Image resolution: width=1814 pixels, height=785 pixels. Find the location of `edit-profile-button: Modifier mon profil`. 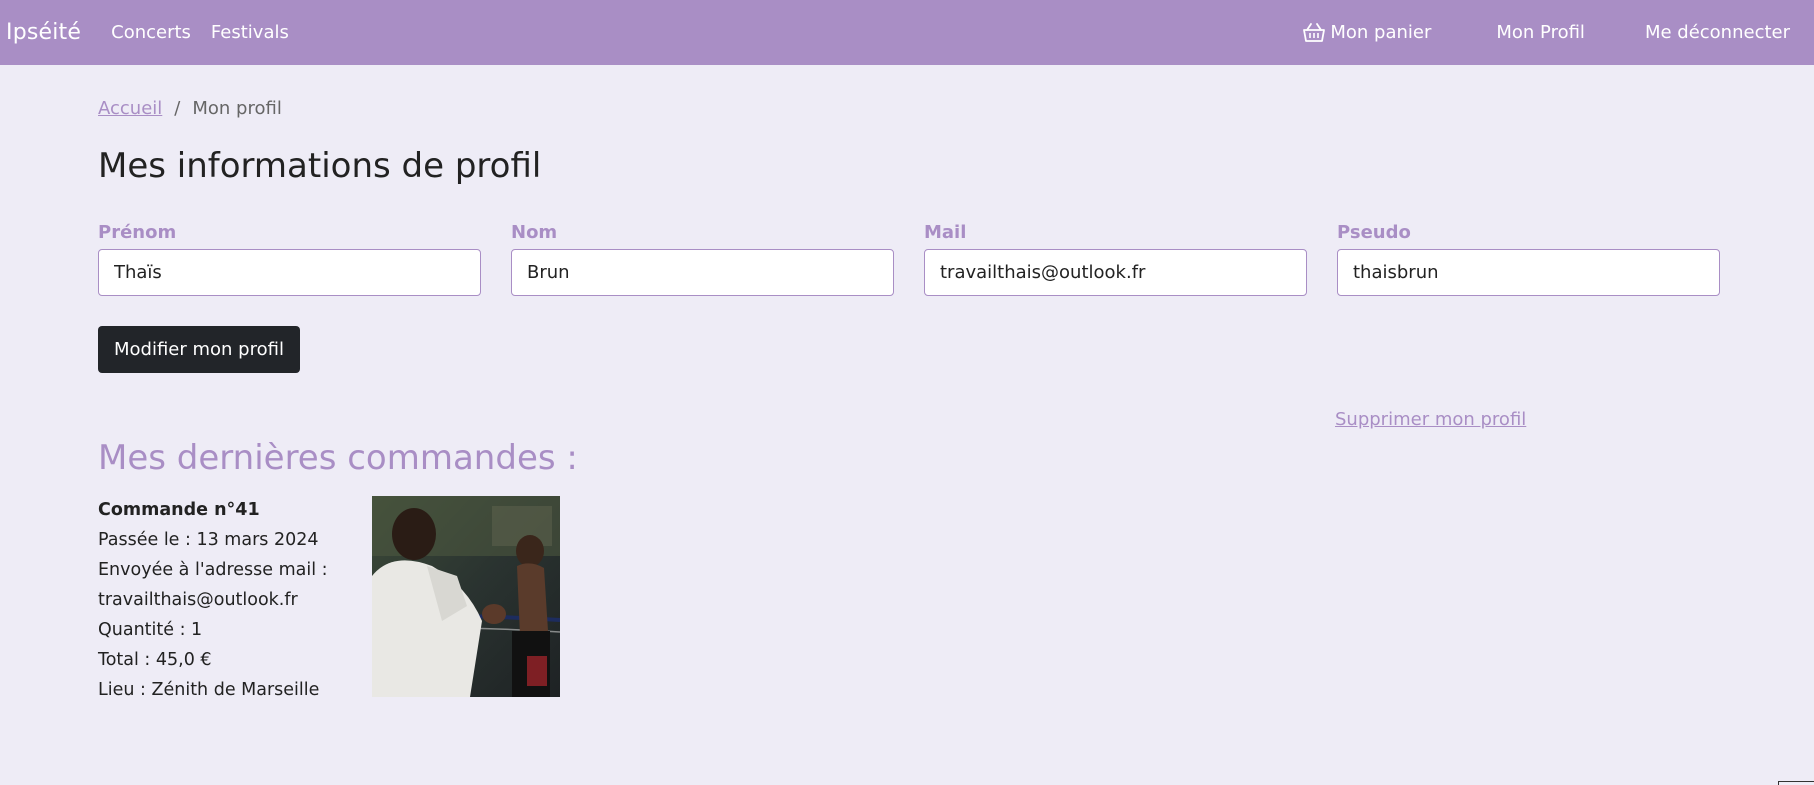

edit-profile-button: Modifier mon profil is located at coordinates (199, 349).